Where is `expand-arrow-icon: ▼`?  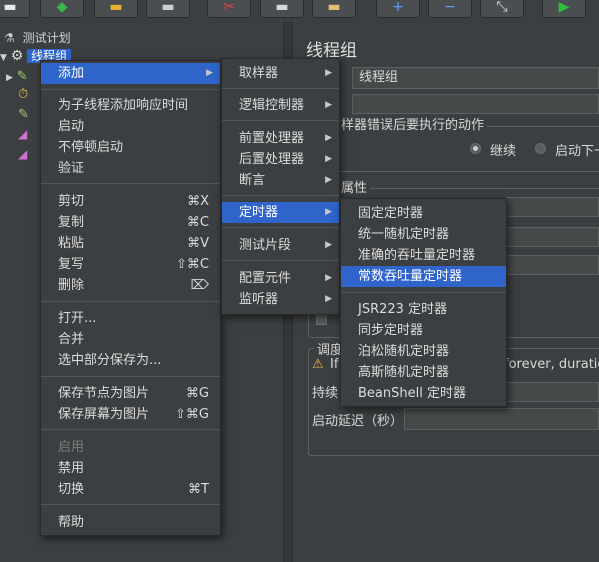
expand-arrow-icon: ▼ is located at coordinates (3, 58).